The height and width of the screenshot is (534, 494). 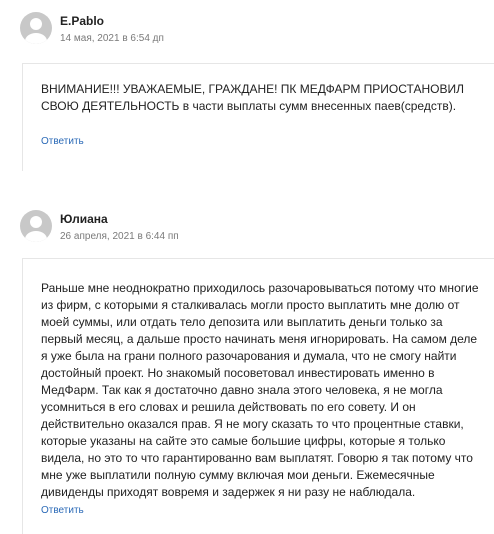 What do you see at coordinates (119, 236) in the screenshot?
I see `comment-date: 26 апреля, 2021 в 6:44 пп` at bounding box center [119, 236].